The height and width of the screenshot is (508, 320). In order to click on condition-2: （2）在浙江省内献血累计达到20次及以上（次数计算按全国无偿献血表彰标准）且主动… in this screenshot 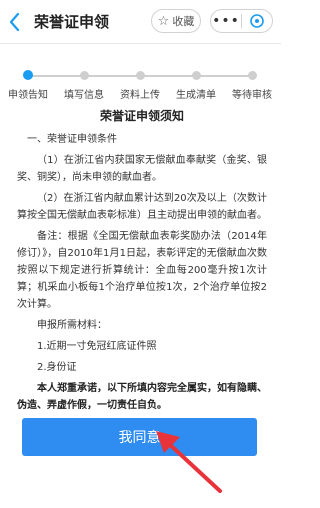, I will do `click(142, 207)`.